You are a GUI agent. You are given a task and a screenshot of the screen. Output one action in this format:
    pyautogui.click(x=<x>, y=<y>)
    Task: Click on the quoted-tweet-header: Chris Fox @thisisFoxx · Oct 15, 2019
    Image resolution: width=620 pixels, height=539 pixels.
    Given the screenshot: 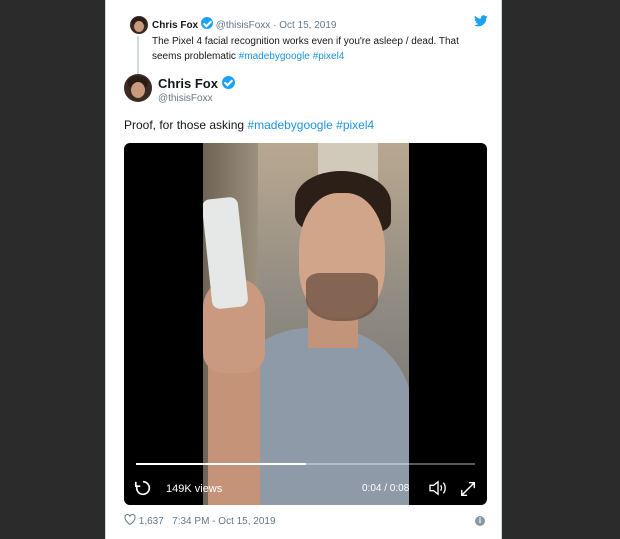 What is the action you would take?
    pyautogui.click(x=244, y=24)
    